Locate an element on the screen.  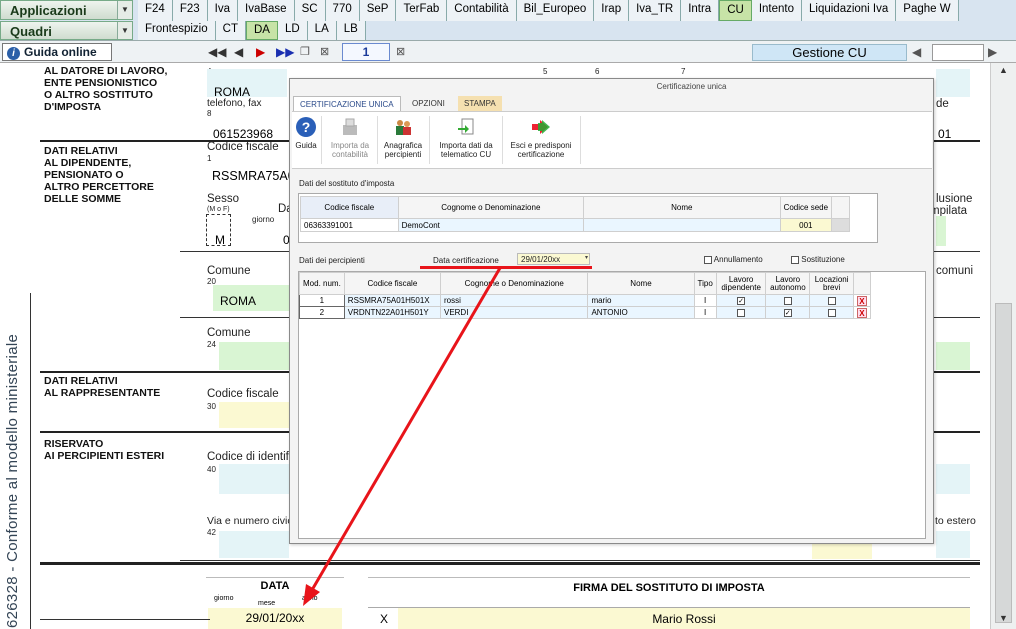
arrow-head is located at coordinates (311, 595).